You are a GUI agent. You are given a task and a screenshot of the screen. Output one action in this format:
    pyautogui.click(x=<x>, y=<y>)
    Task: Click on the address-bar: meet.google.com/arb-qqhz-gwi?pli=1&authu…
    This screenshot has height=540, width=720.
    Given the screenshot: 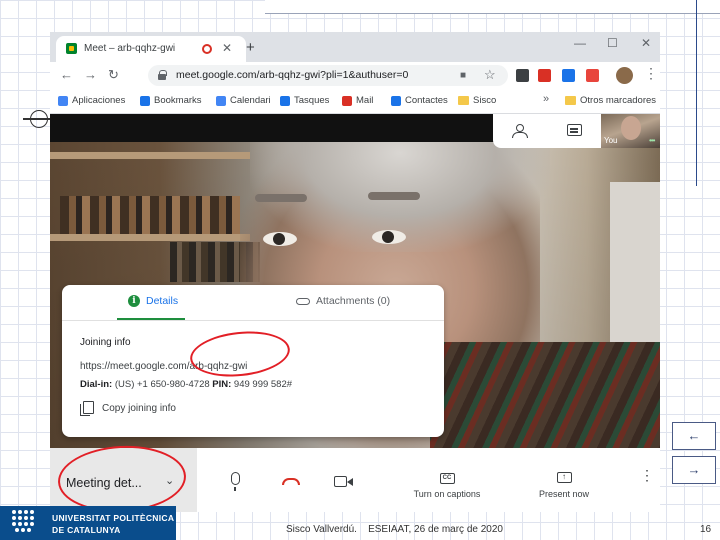 What is the action you would take?
    pyautogui.click(x=328, y=75)
    